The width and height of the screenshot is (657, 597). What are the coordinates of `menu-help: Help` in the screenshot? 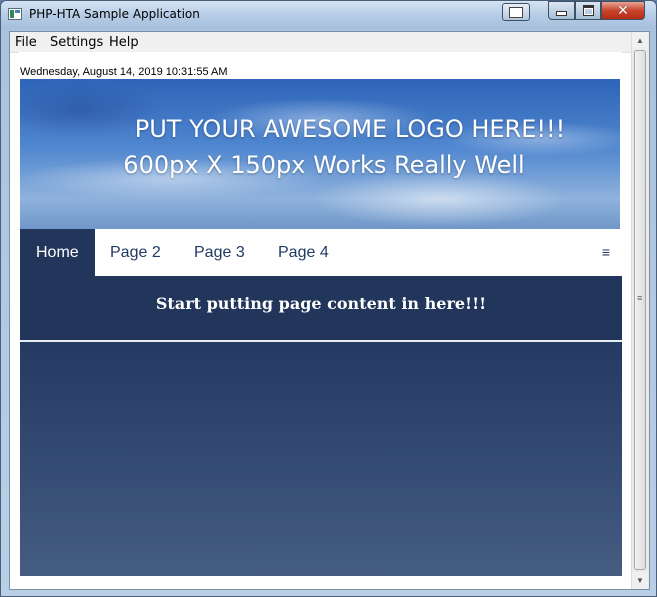 It's located at (124, 42).